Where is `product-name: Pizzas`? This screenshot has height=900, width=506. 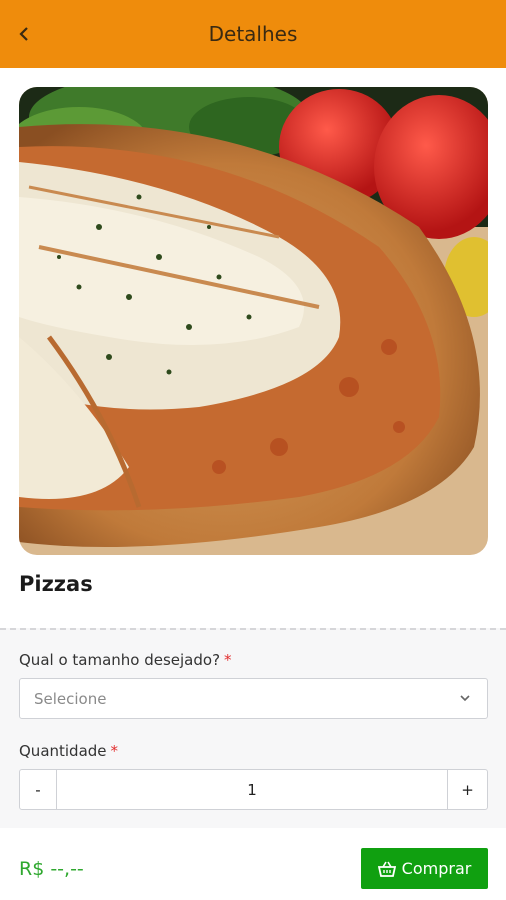 product-name: Pizzas is located at coordinates (56, 584).